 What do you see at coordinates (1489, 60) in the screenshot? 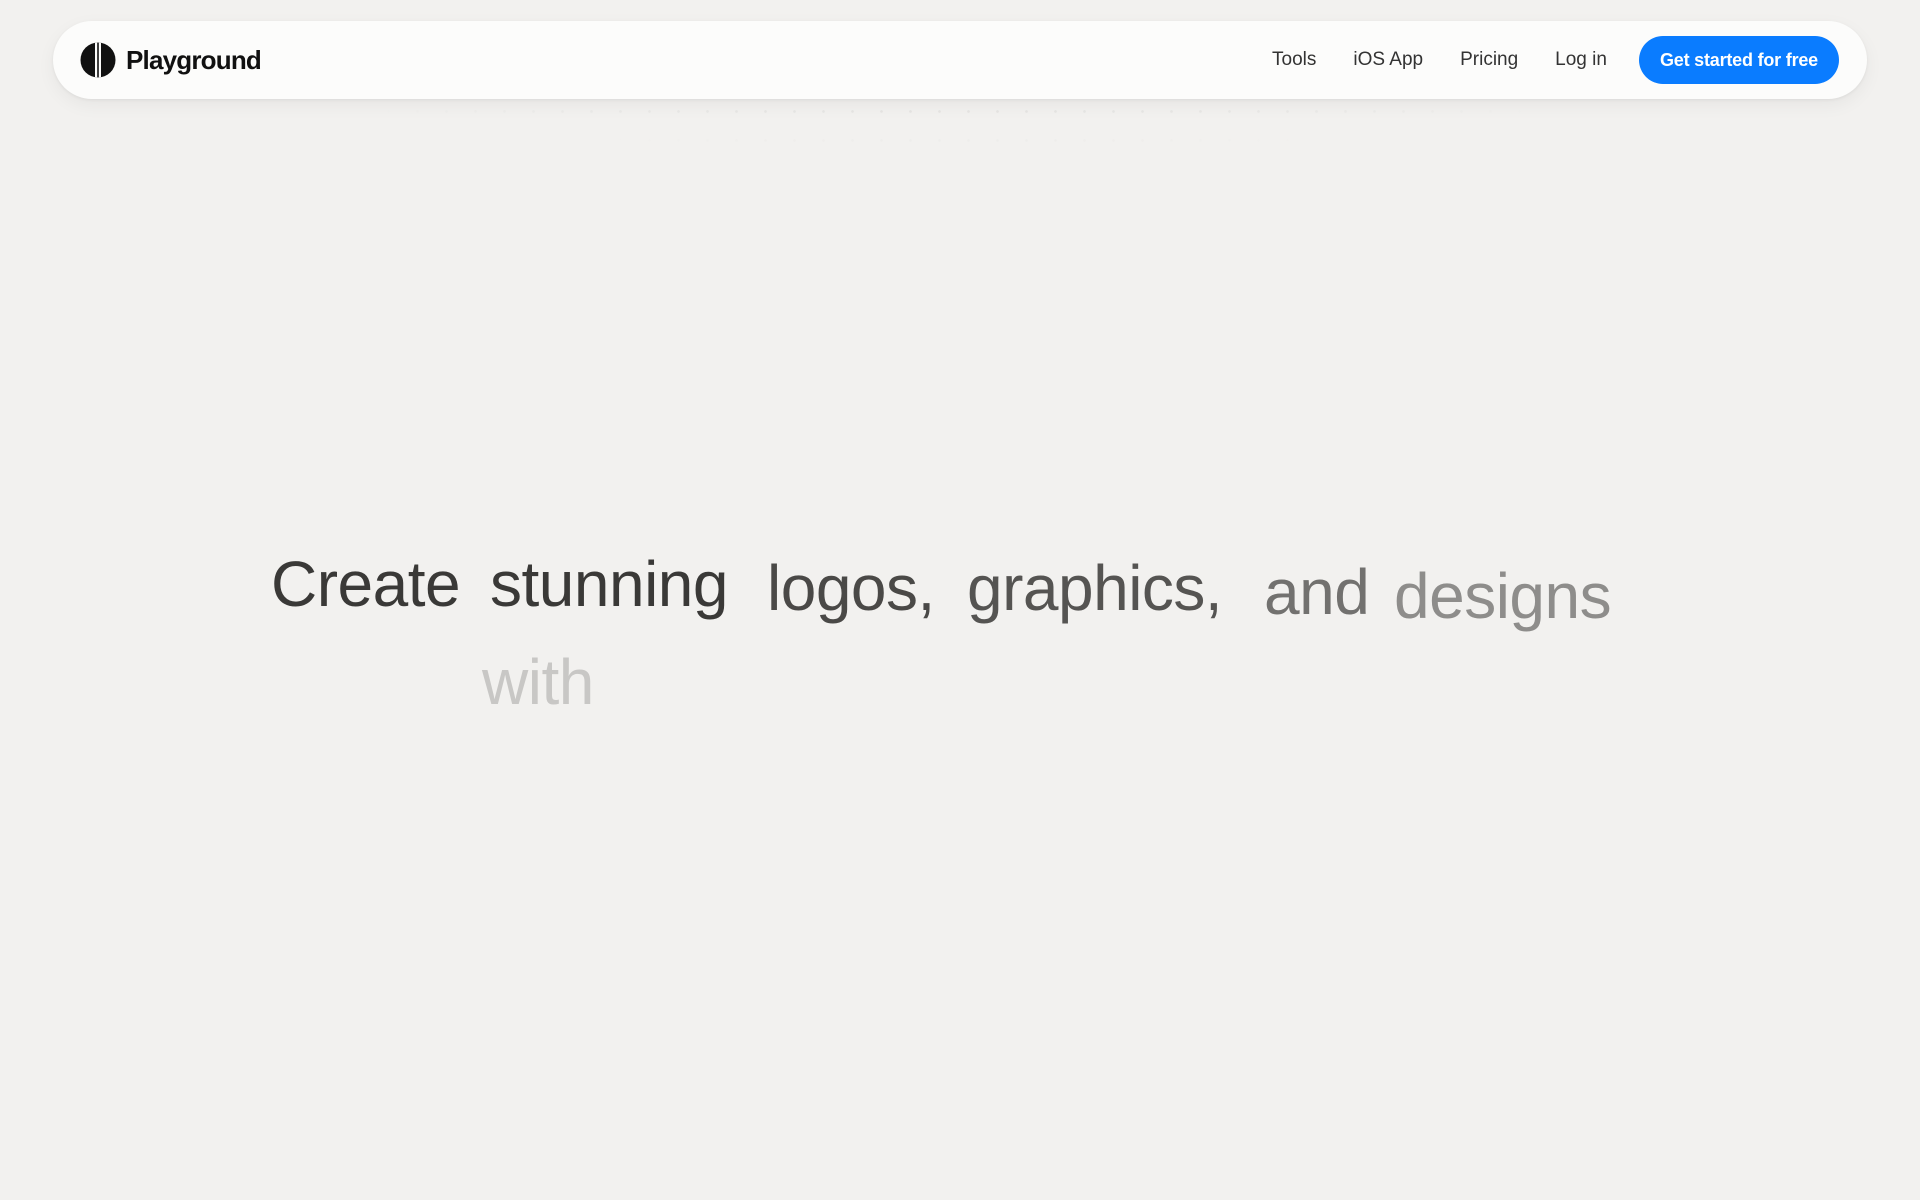
I see `nav-link-pricing: Pricing` at bounding box center [1489, 60].